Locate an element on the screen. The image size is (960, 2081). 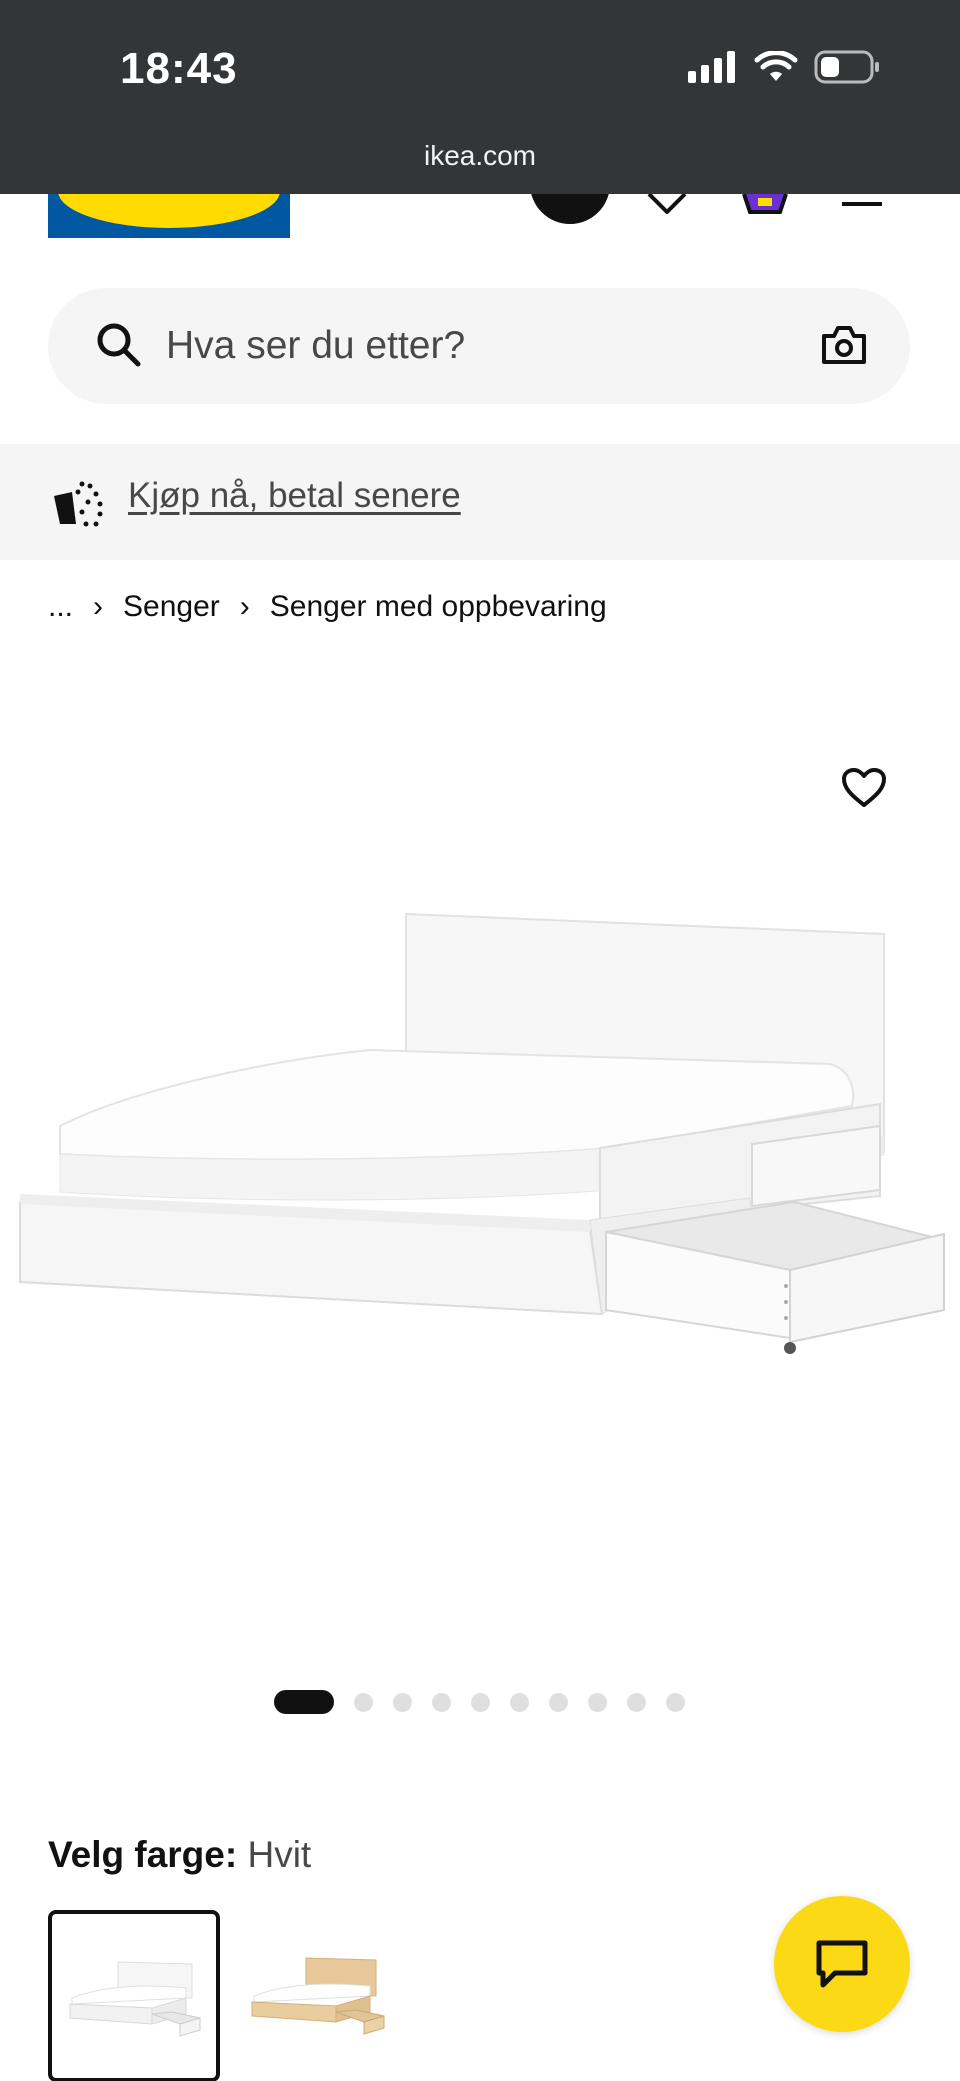
breadcrumb-item-senger: Senger is located at coordinates (171, 607).